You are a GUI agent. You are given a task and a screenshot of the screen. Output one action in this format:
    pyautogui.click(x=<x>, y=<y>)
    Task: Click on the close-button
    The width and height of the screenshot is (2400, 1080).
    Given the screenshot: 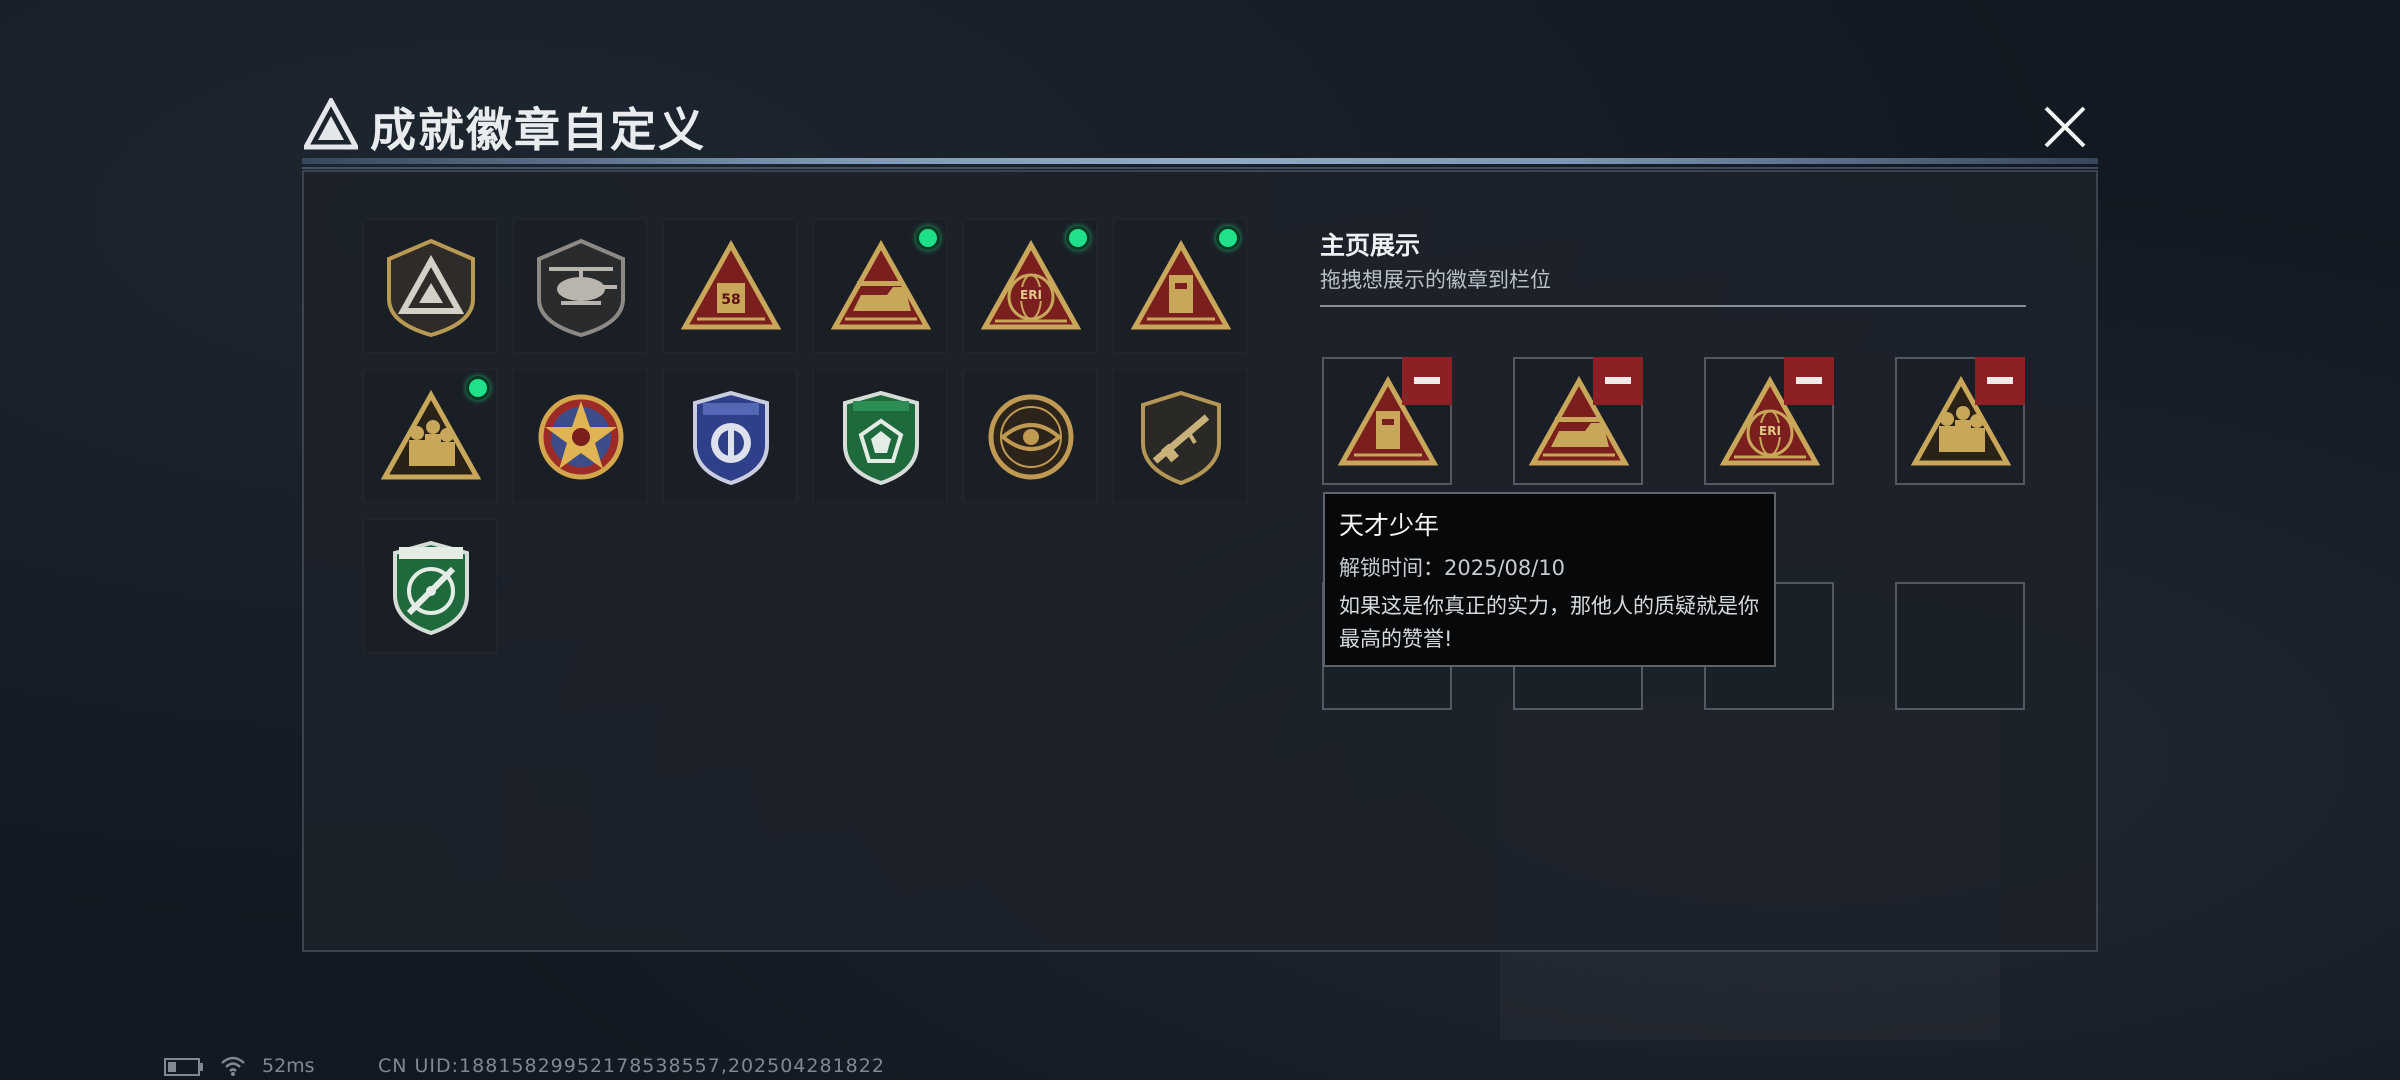 What is the action you would take?
    pyautogui.click(x=2065, y=127)
    